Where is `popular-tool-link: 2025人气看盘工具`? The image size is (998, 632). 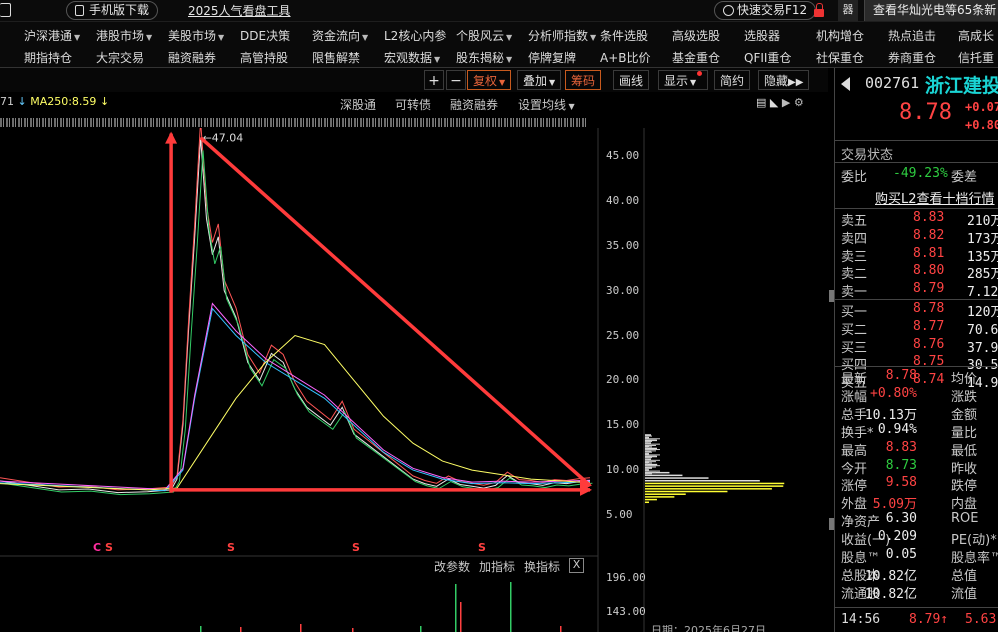
popular-tool-link: 2025人气看盘工具 is located at coordinates (239, 10).